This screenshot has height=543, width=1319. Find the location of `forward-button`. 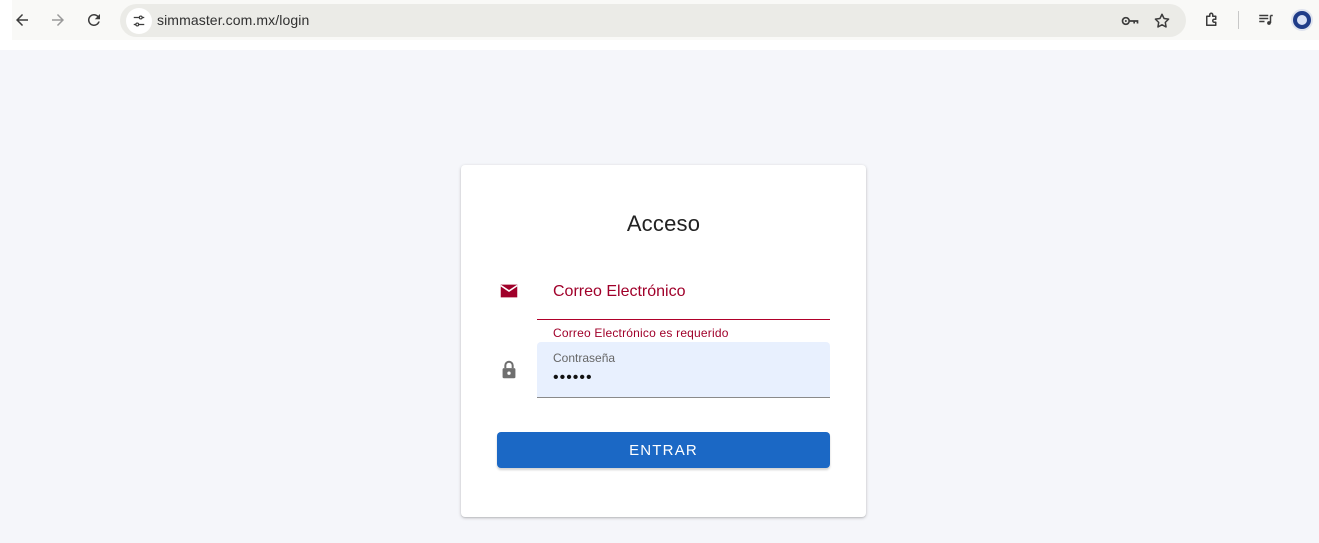

forward-button is located at coordinates (58, 20).